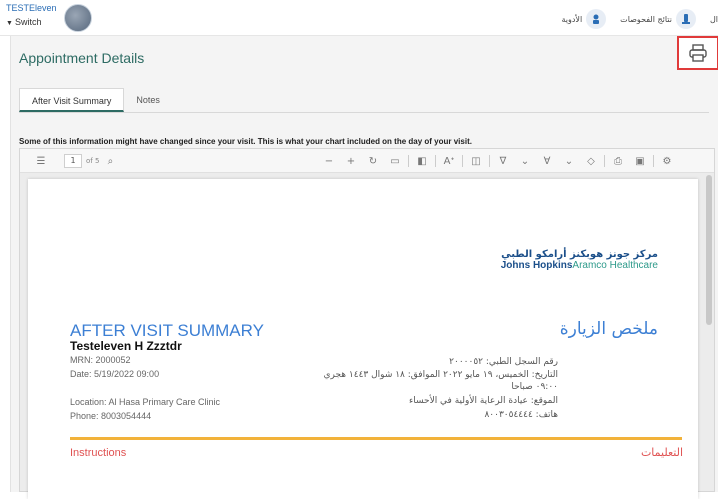 This screenshot has height=499, width=718. I want to click on draw-icon: ∀, so click(547, 161).